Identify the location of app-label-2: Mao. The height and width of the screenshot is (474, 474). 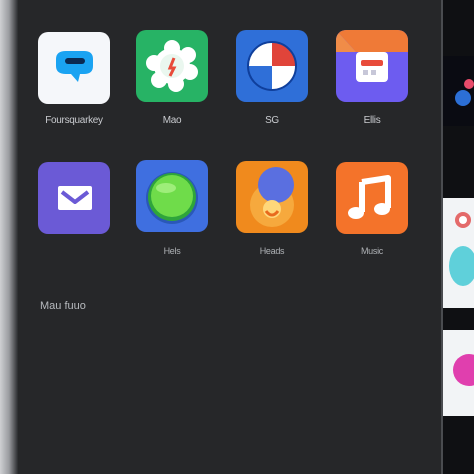
(172, 120).